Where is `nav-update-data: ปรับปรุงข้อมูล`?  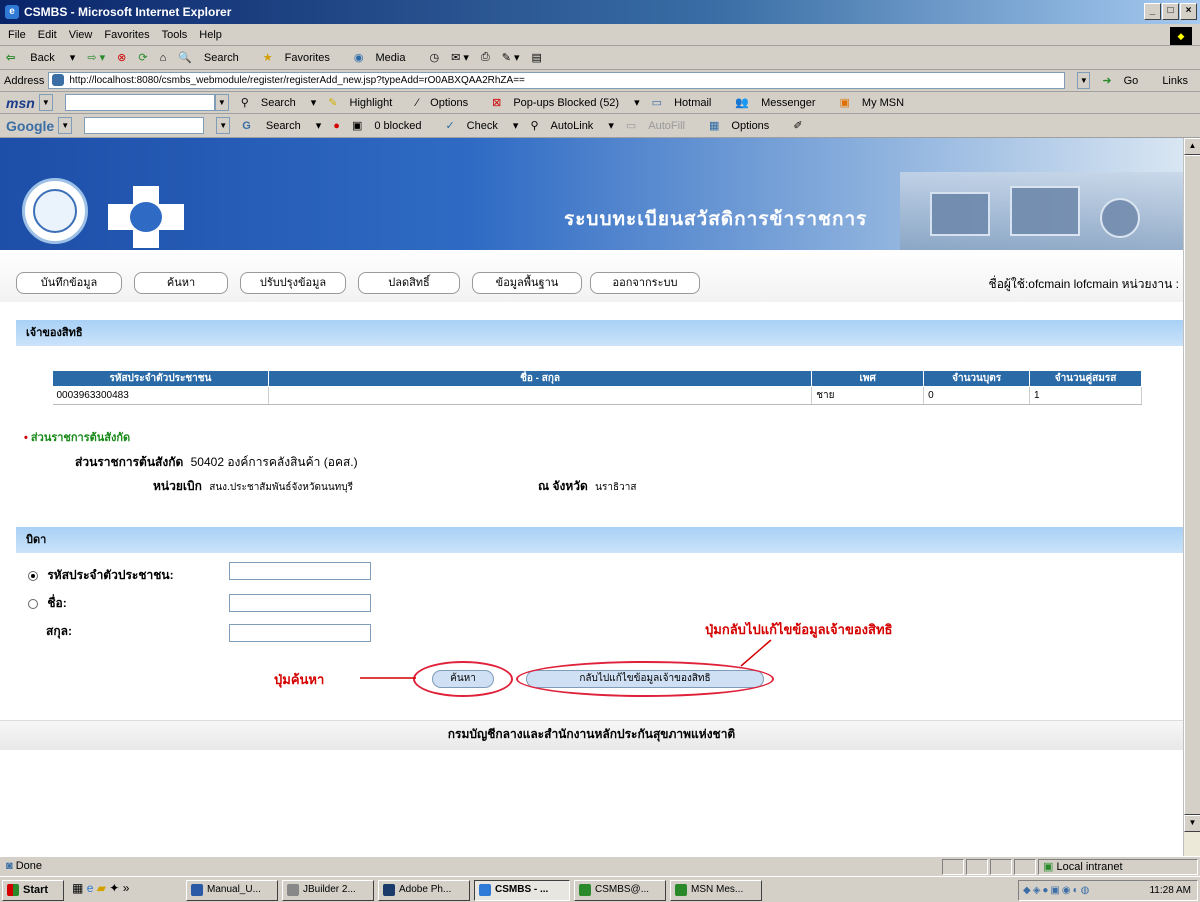
nav-update-data: ปรับปรุงข้อมูล is located at coordinates (293, 283).